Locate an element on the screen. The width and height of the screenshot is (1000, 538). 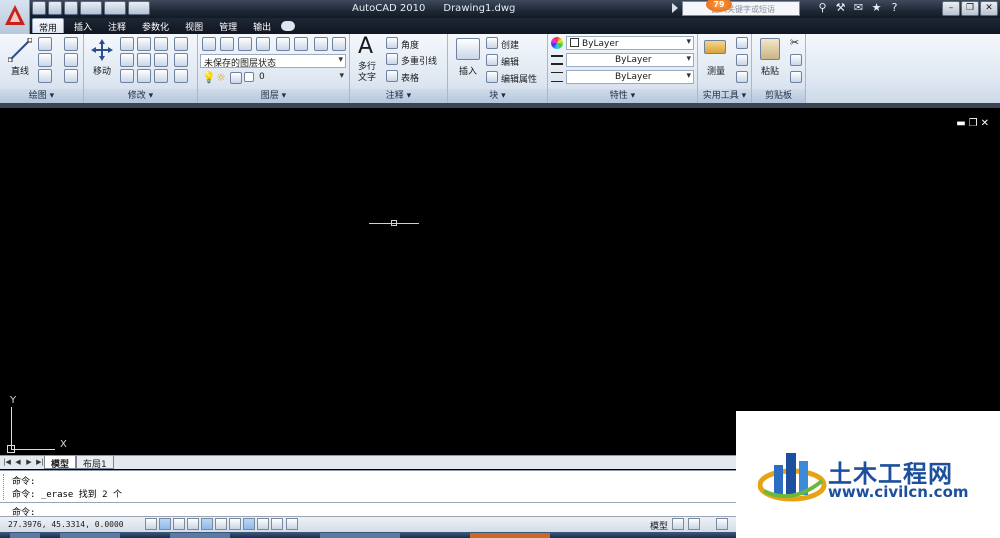
tab-layout1: 布局1 is located at coordinates (95, 463).